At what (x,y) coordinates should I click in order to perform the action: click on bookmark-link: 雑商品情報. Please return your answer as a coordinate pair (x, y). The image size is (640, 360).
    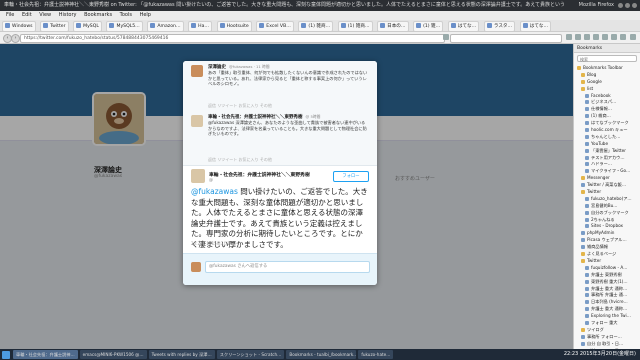
    Looking at the image, I should click on (608, 247).